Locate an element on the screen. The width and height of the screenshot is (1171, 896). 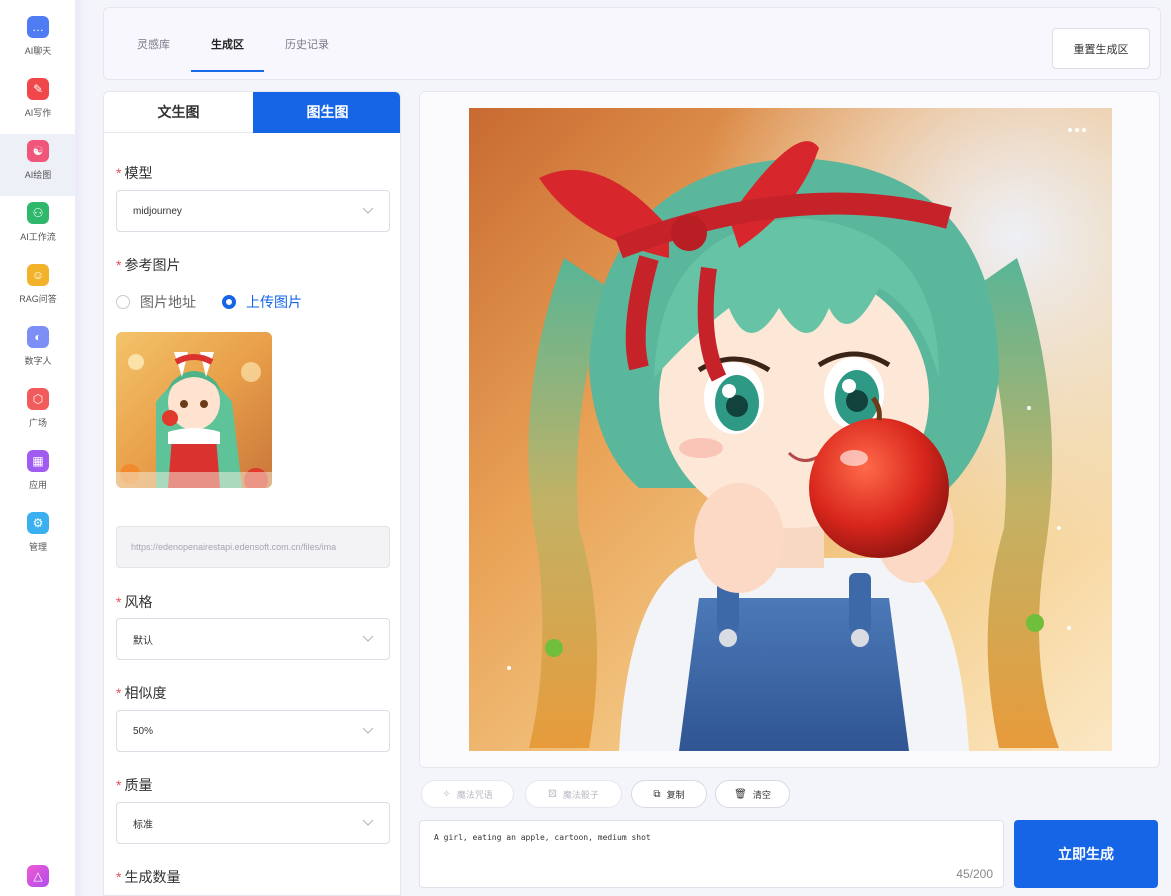
apps-icon: ▦ is located at coordinates (38, 461).